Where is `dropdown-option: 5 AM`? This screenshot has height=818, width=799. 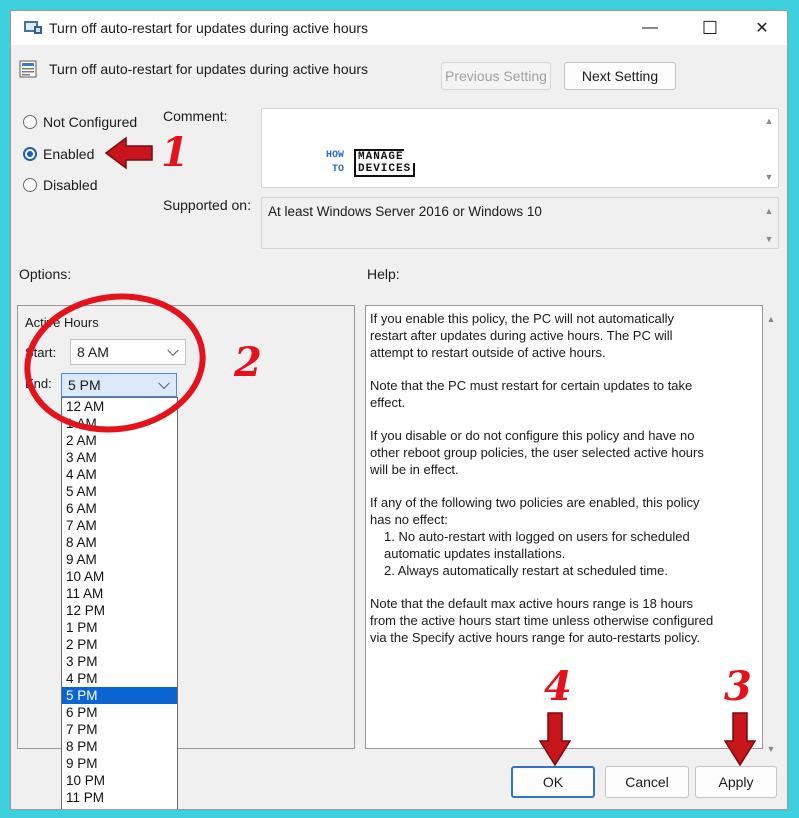 dropdown-option: 5 AM is located at coordinates (119, 491).